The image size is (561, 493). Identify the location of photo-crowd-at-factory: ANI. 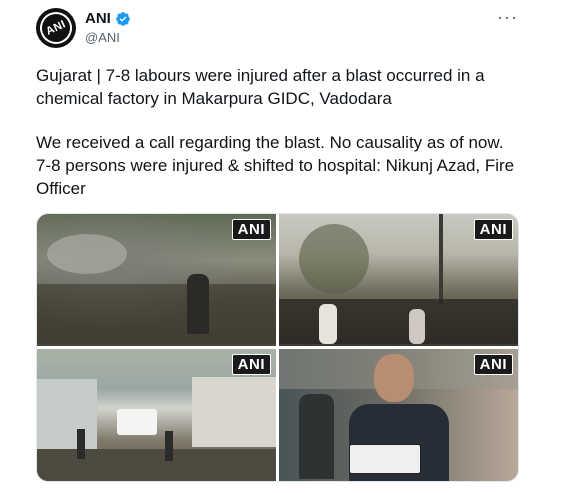
(398, 280).